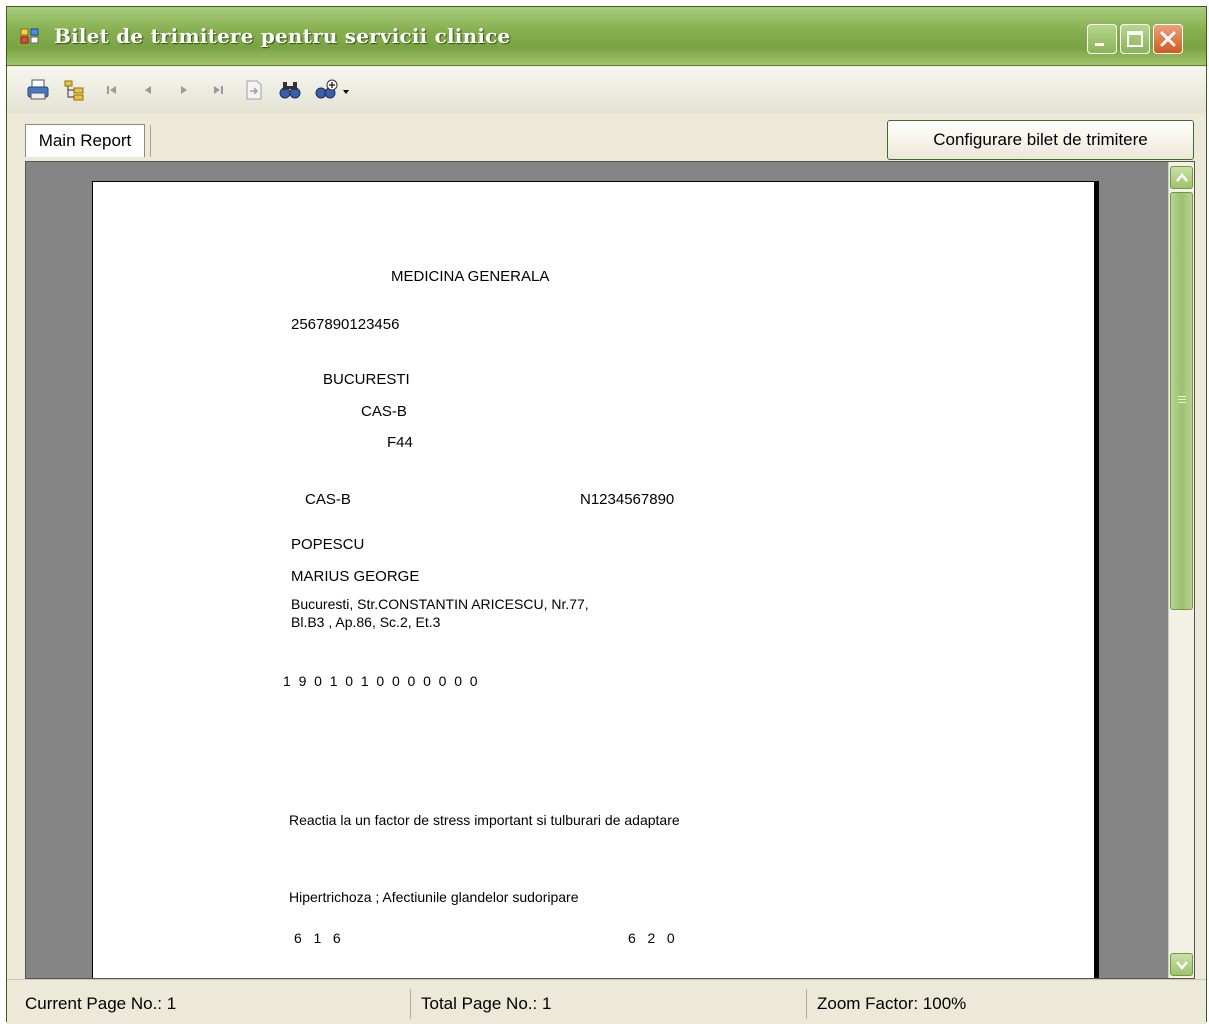 This screenshot has height=1024, width=1209. I want to click on code-left: 6 1 6, so click(317, 938).